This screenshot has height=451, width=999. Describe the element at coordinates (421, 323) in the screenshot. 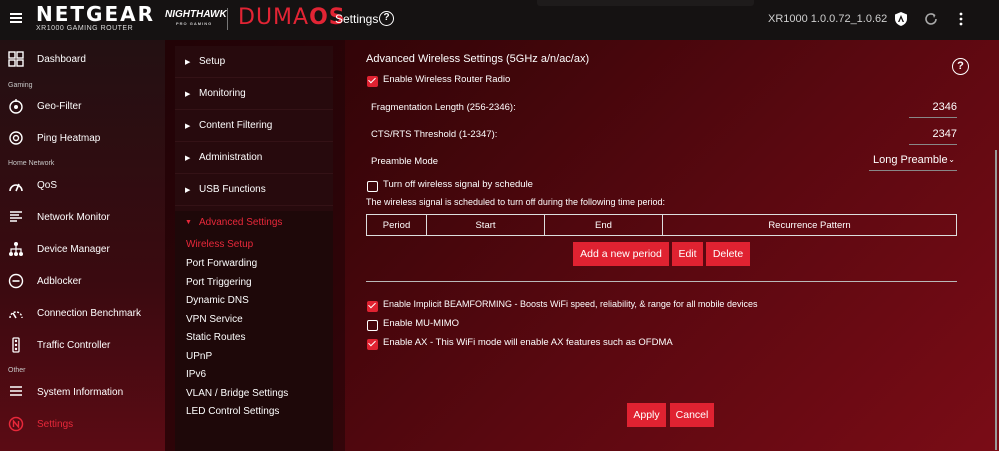

I see `mu-mimo-label: Enable MU-MIMO` at that location.